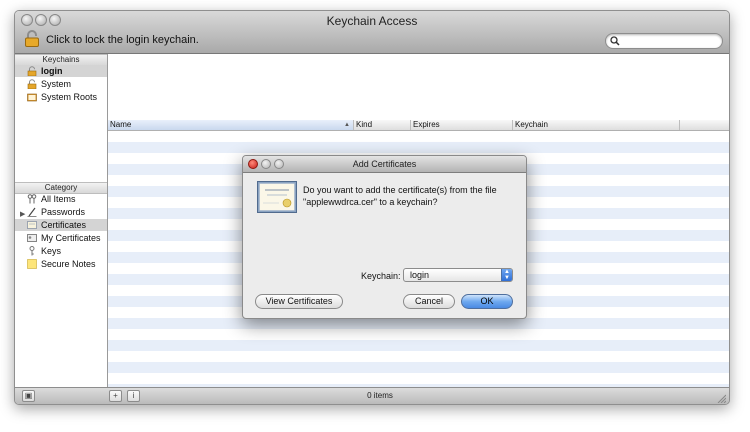 Image resolution: width=750 pixels, height=432 pixels. Describe the element at coordinates (51, 251) in the screenshot. I see `sidebar-item-label: Keys` at that location.